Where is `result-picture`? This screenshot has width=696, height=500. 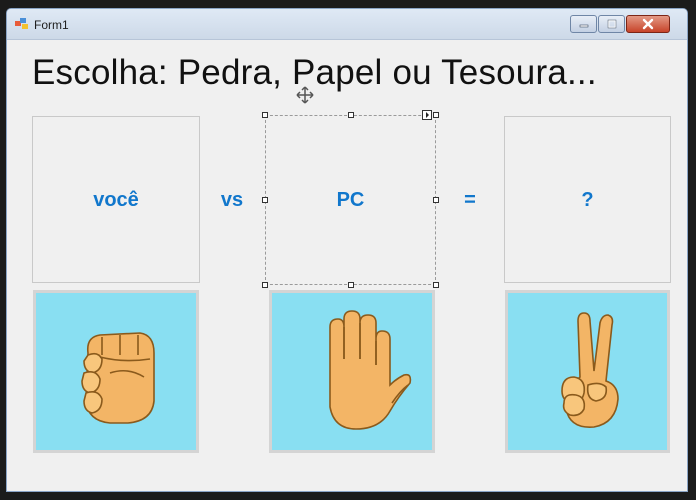
result-picture is located at coordinates (587, 371).